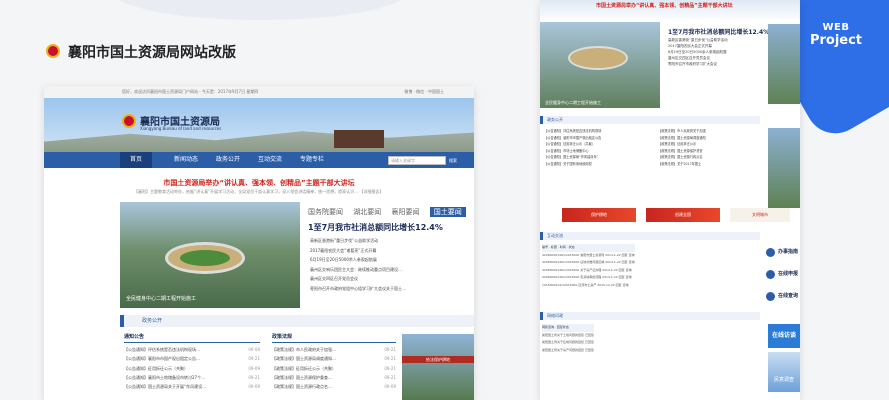  I want to click on nav-topics: 专题专栏, so click(312, 160).